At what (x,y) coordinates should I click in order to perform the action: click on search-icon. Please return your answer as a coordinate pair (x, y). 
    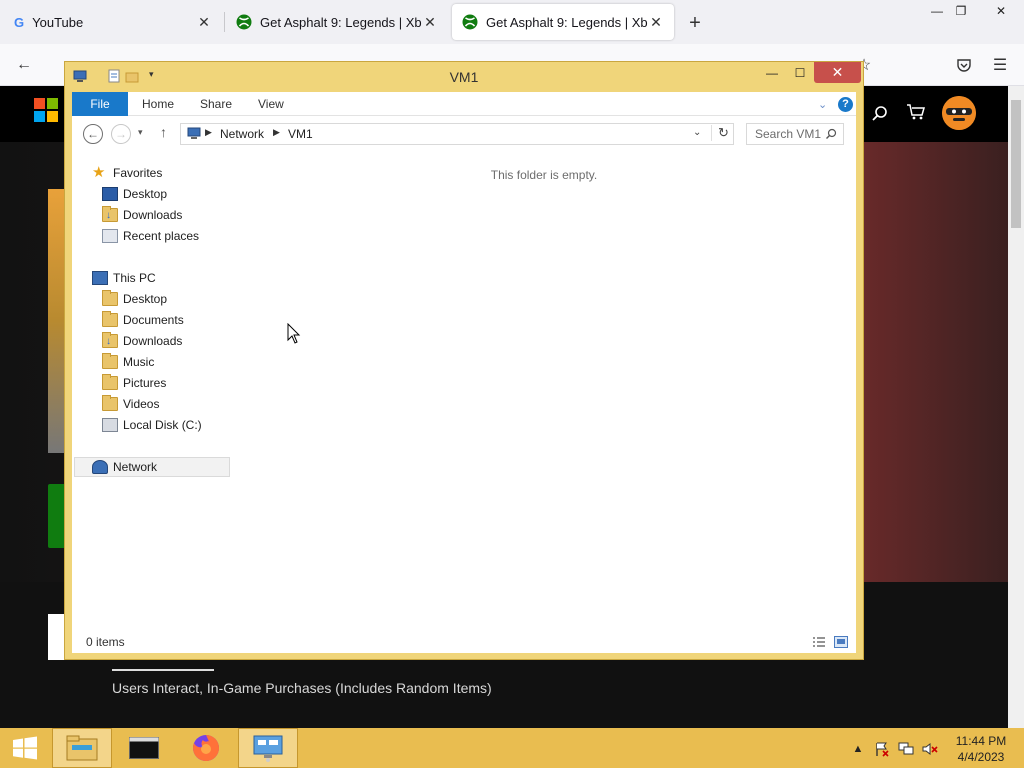
    Looking at the image, I should click on (880, 114).